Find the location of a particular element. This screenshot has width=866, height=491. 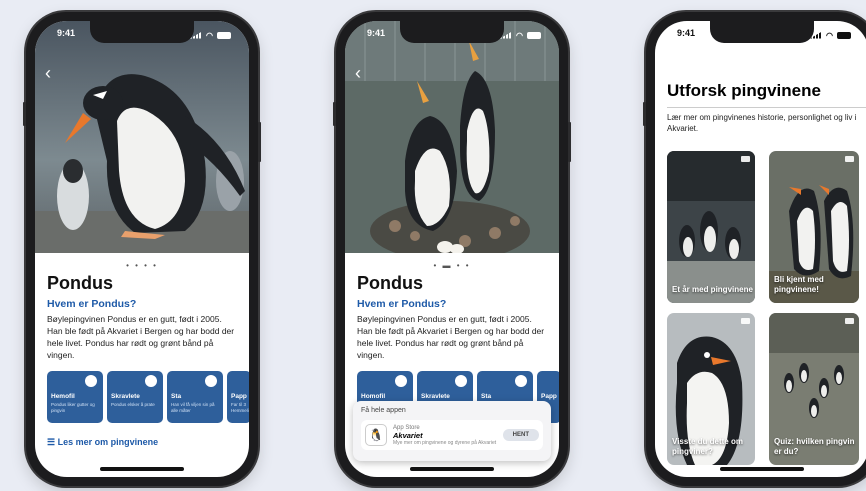

page-title: Utforsk pingvinene is located at coordinates (744, 90).